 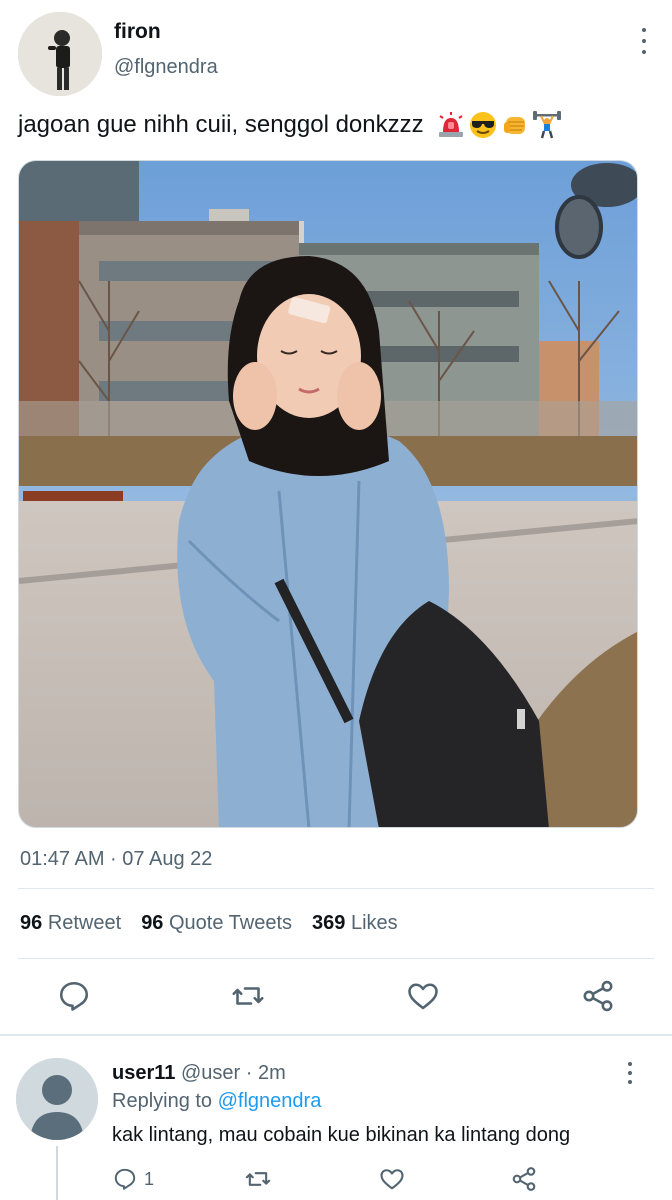 What do you see at coordinates (266, 1073) in the screenshot?
I see `reply-time: · 2m` at bounding box center [266, 1073].